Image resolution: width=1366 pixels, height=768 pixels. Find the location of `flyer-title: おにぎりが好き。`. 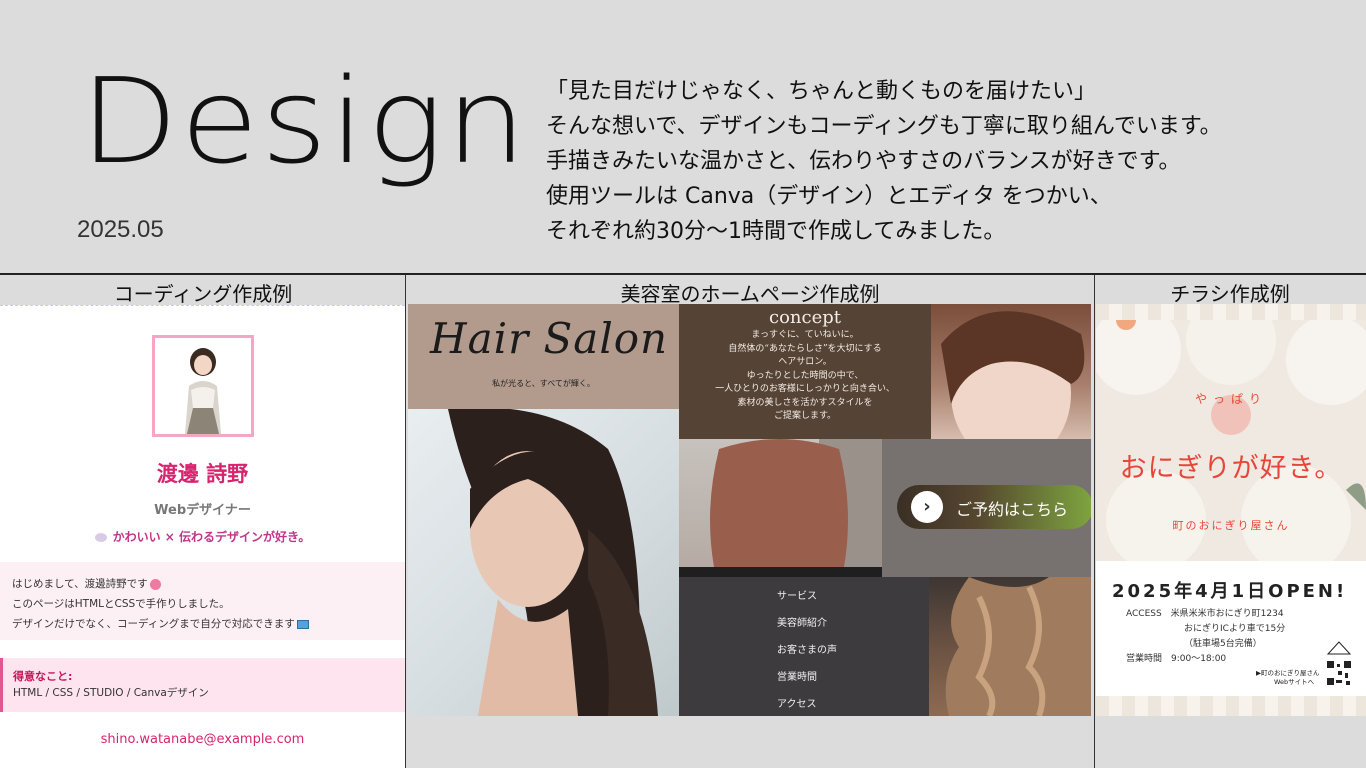

flyer-title: おにぎりが好き。 is located at coordinates (1231, 468).